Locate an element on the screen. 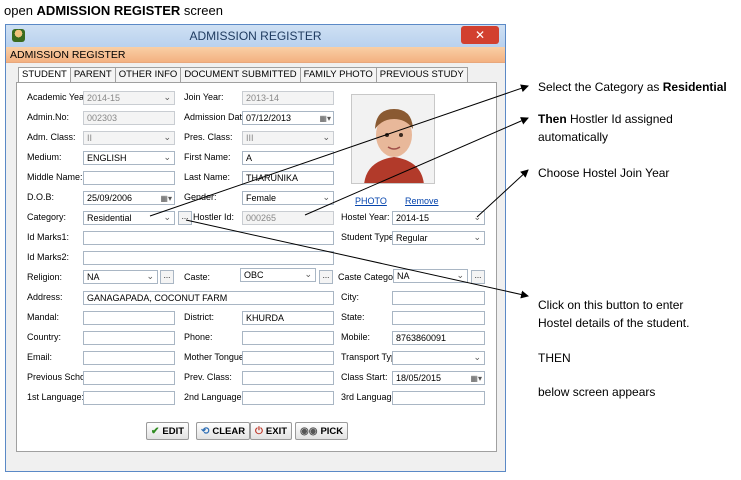 The image size is (741, 480). caste-label: Caste: is located at coordinates (197, 277).